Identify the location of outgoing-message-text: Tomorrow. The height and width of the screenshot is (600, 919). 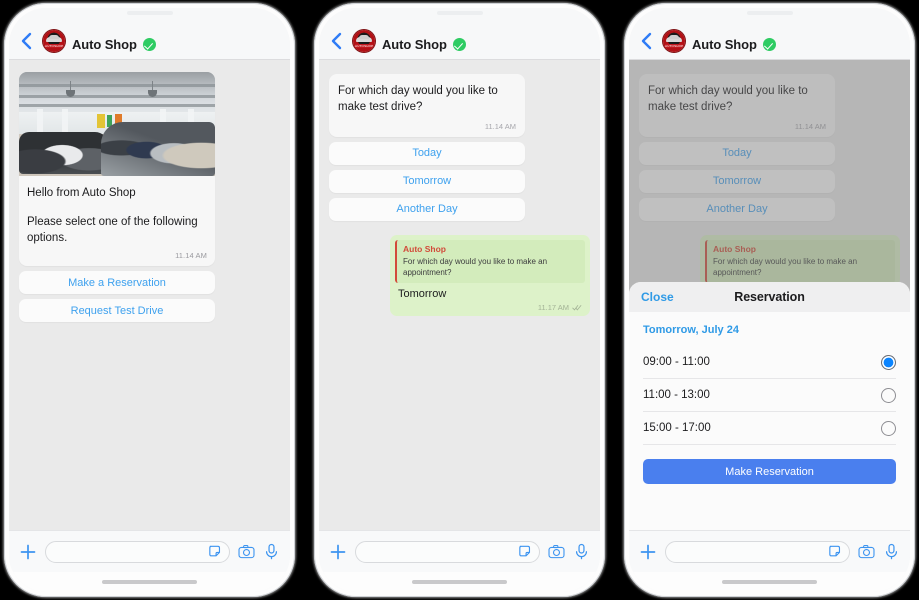
(422, 294).